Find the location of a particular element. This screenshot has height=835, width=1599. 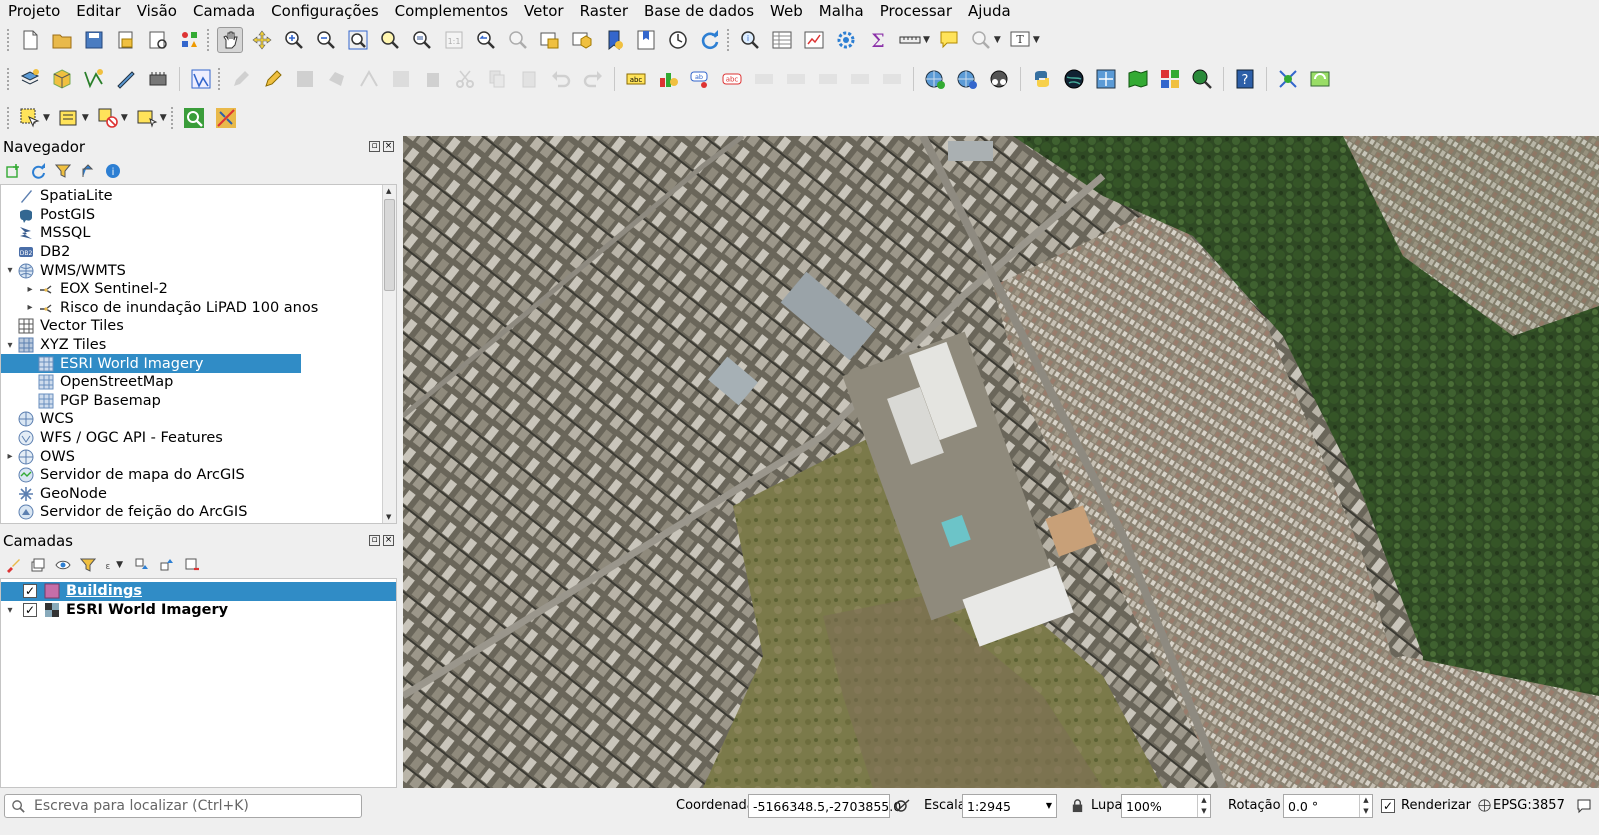

menu-item: Raster is located at coordinates (604, 11).